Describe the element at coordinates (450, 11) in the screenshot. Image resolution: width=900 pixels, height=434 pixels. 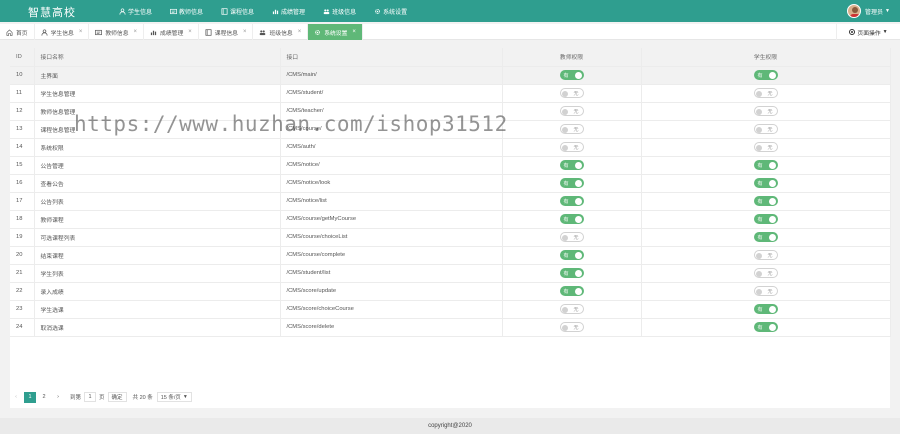
I see `top-header: 智慧高校 学生信息 教师信息 课程信息 成绩管理 班级信息 系统设置 管理员 ▼` at that location.